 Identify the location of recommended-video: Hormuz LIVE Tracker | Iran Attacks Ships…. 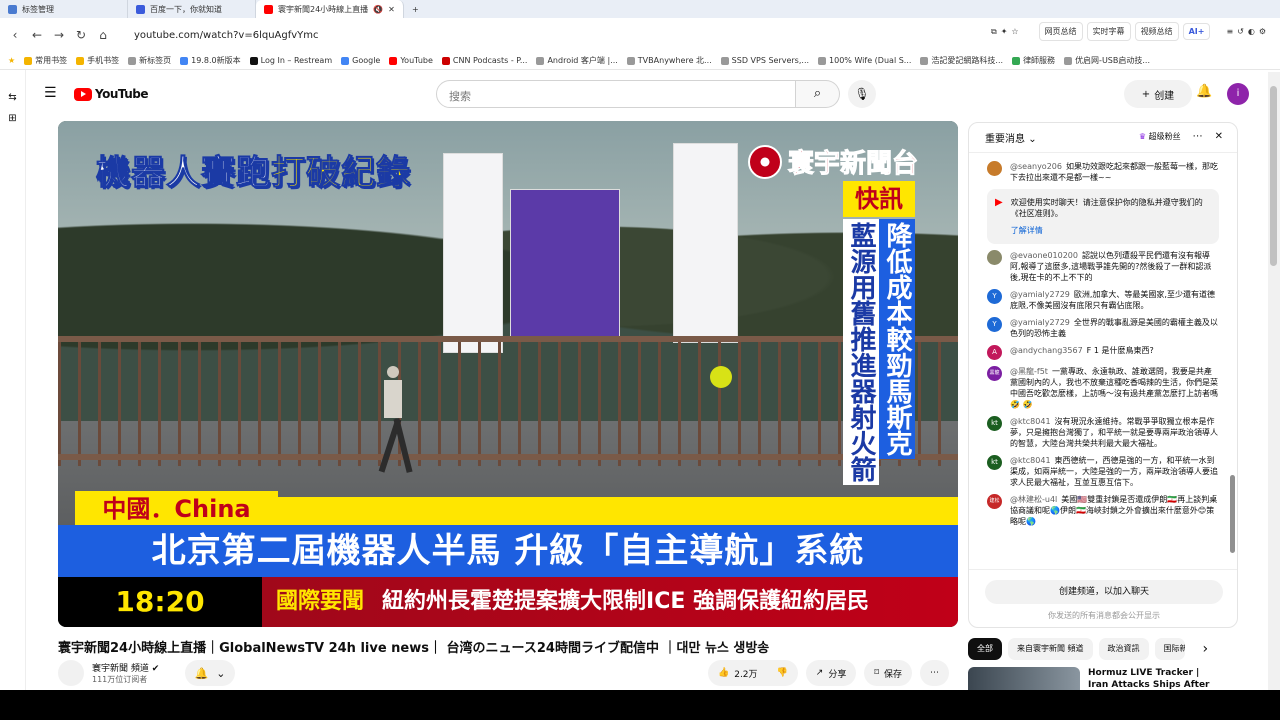
(1113, 684).